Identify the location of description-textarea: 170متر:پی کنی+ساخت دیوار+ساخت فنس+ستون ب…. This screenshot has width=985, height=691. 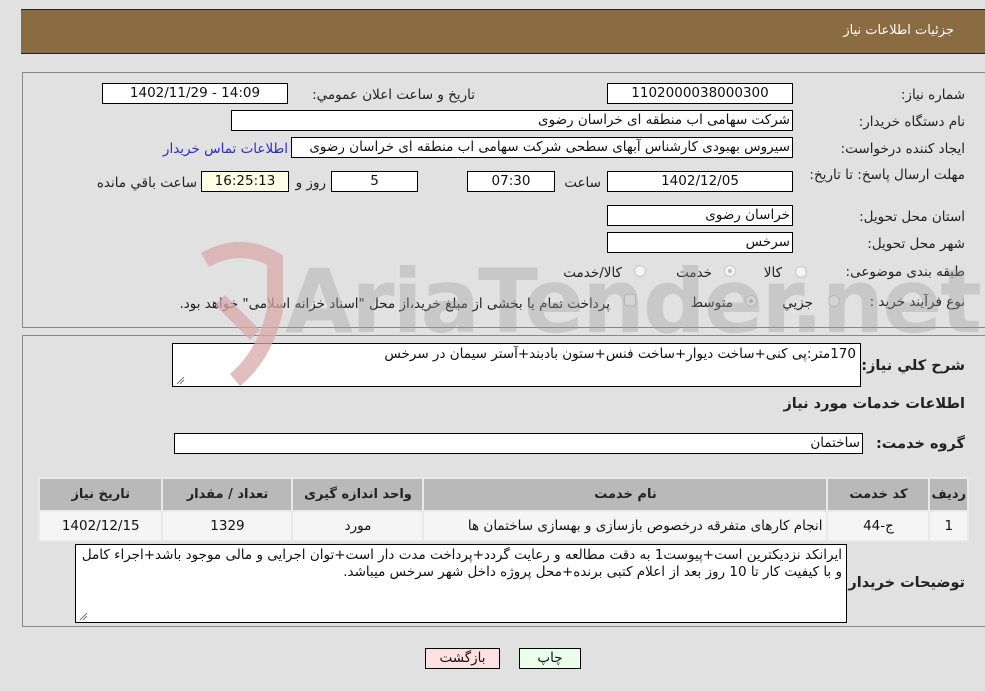
(516, 365).